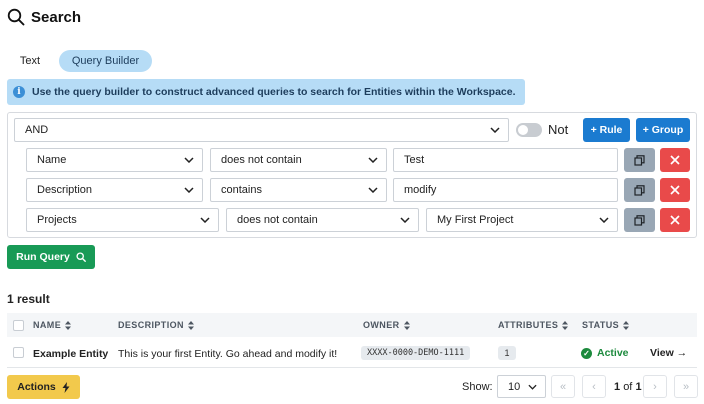  I want to click on toggle-knob, so click(523, 130).